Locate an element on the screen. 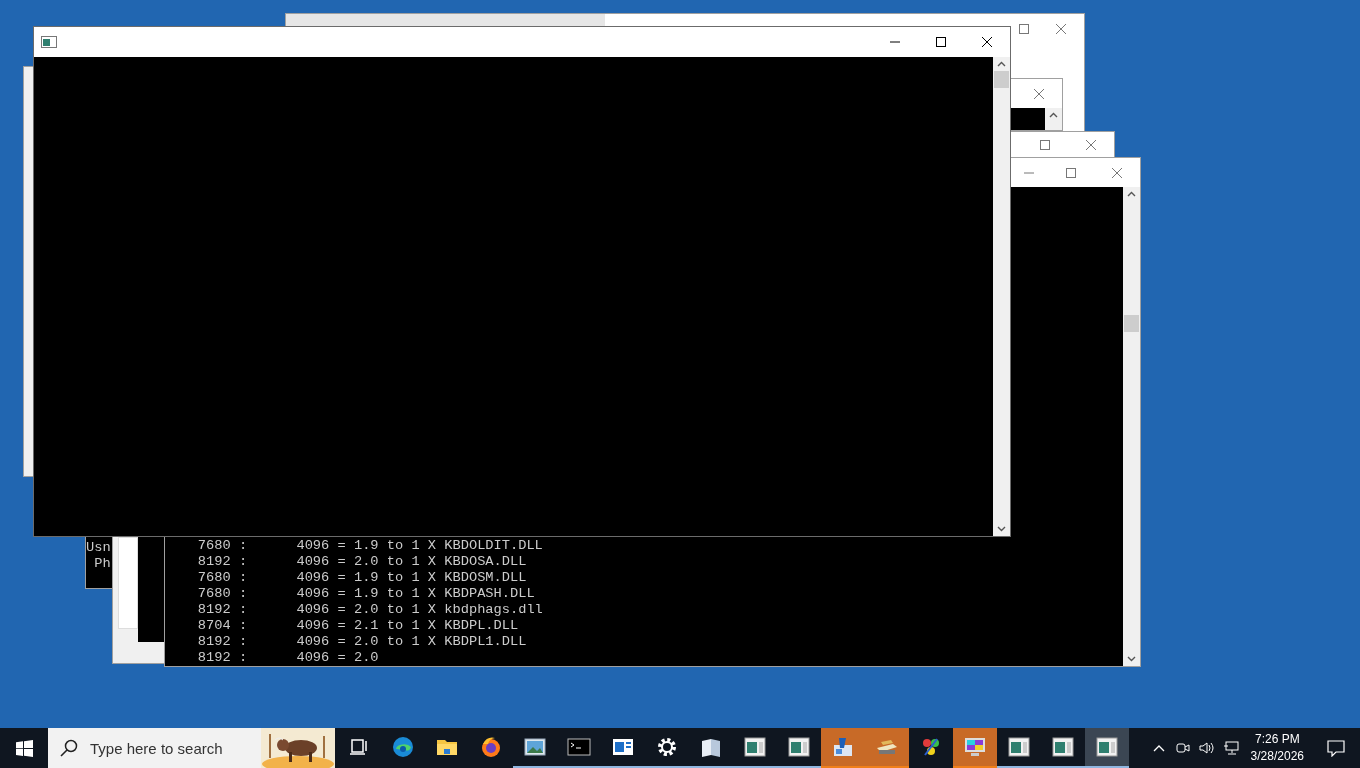 Image resolution: width=1360 pixels, height=768 pixels. console-line: 8192 : 4096 = 2.0 to 1 X KBDOSA.DLL is located at coordinates (361, 562).